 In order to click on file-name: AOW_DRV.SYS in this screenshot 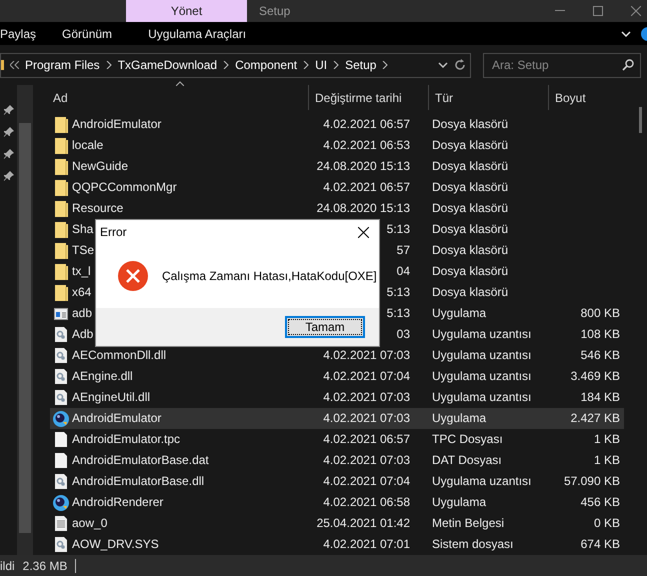, I will do `click(115, 544)`.